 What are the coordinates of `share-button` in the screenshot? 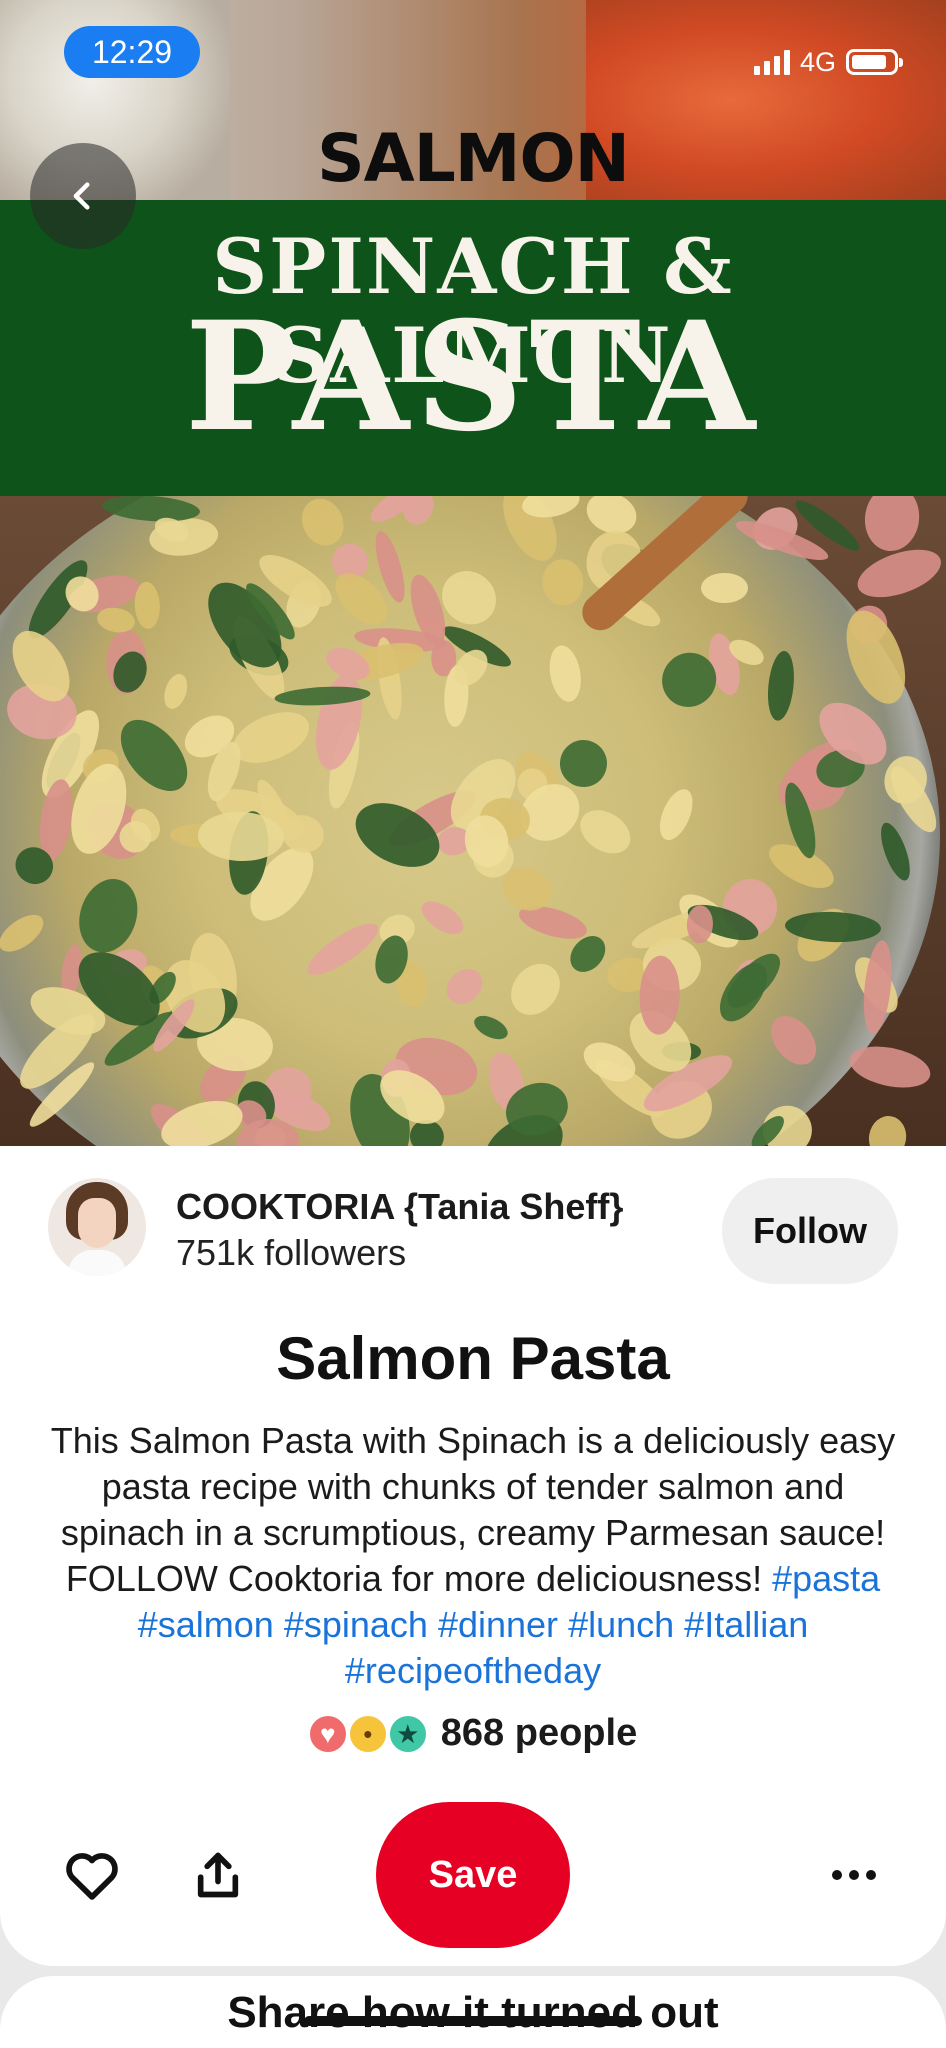 It's located at (218, 1875).